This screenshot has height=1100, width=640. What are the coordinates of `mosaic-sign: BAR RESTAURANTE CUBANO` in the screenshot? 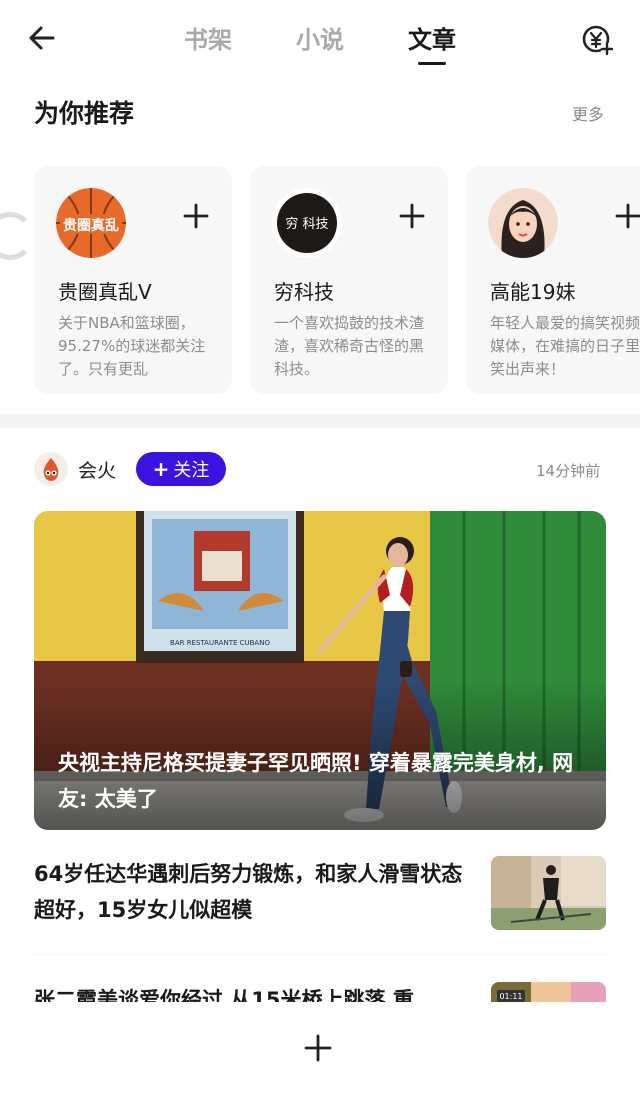 It's located at (220, 643).